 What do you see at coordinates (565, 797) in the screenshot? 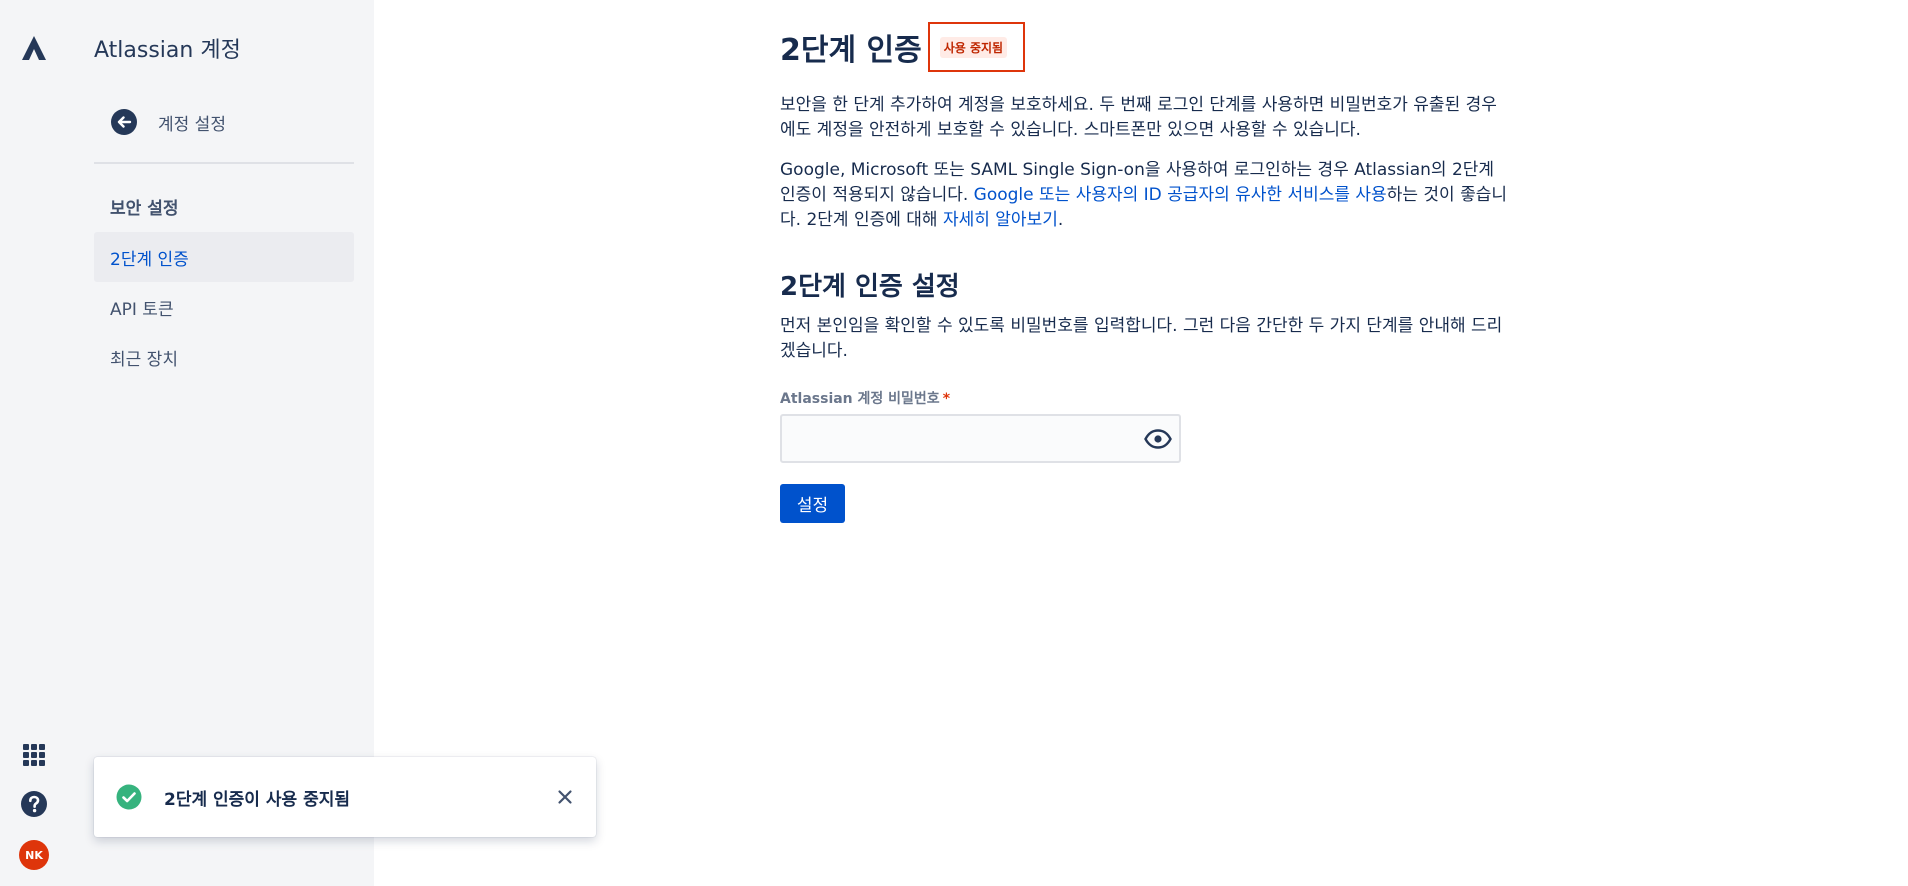
I see `close-icon` at bounding box center [565, 797].